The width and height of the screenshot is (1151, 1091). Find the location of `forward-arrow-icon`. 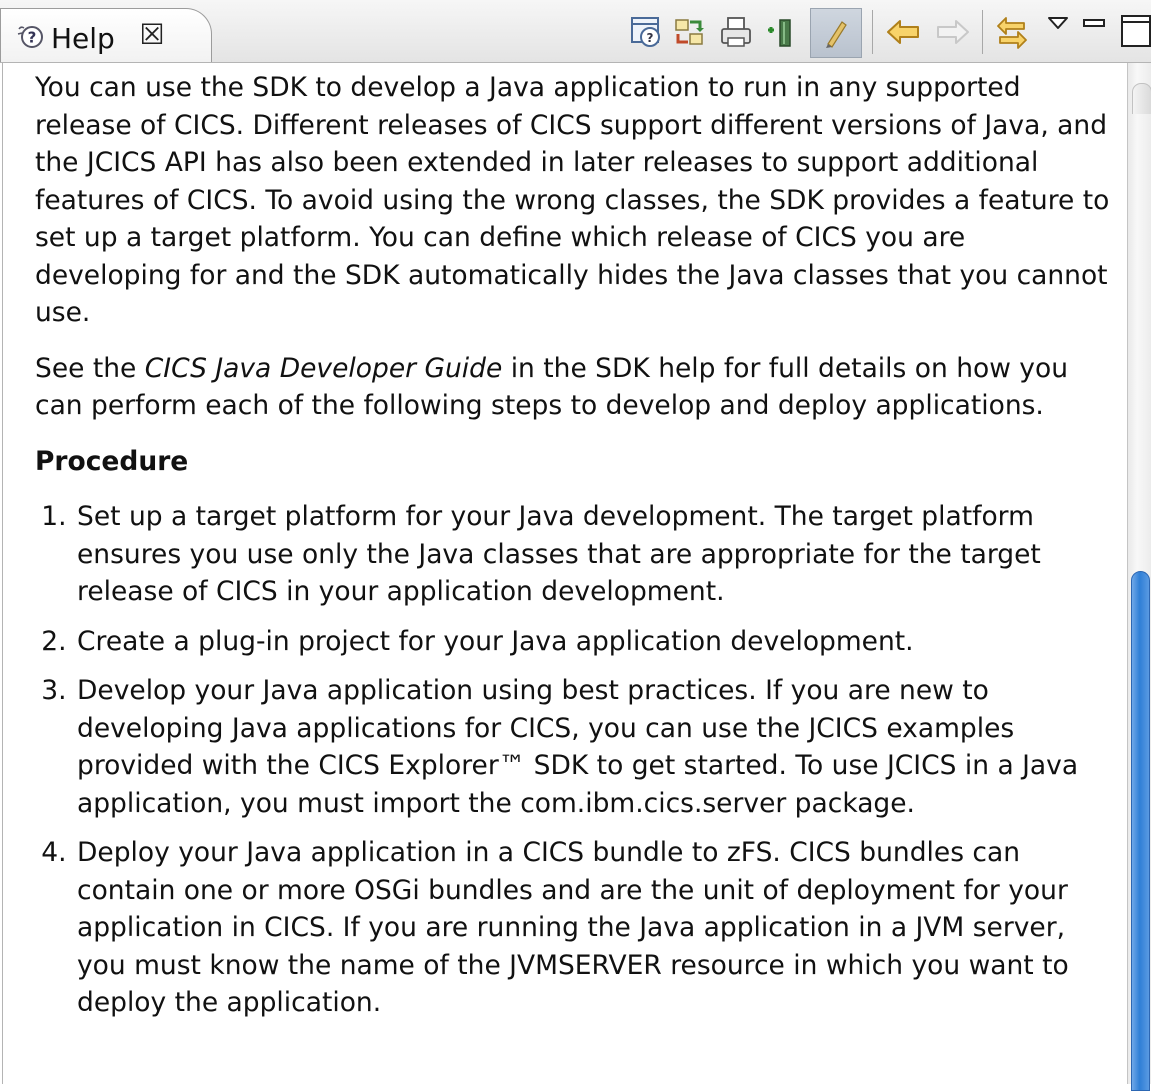

forward-arrow-icon is located at coordinates (952, 32).